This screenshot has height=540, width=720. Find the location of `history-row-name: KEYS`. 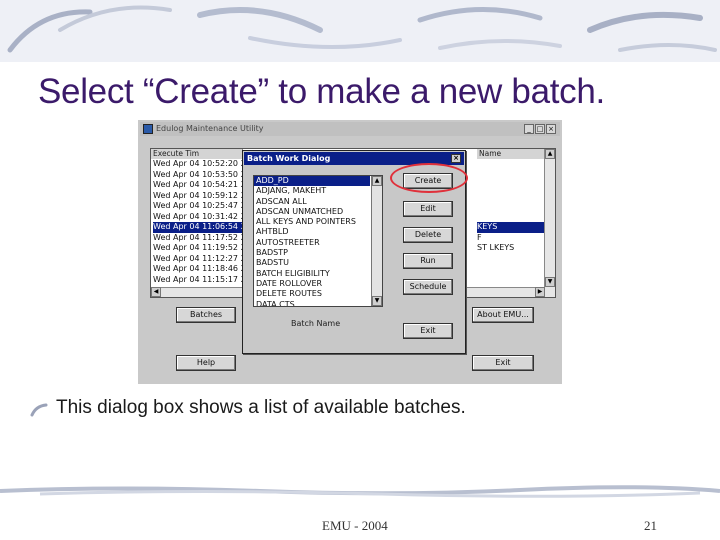

history-row-name: KEYS is located at coordinates (512, 227).